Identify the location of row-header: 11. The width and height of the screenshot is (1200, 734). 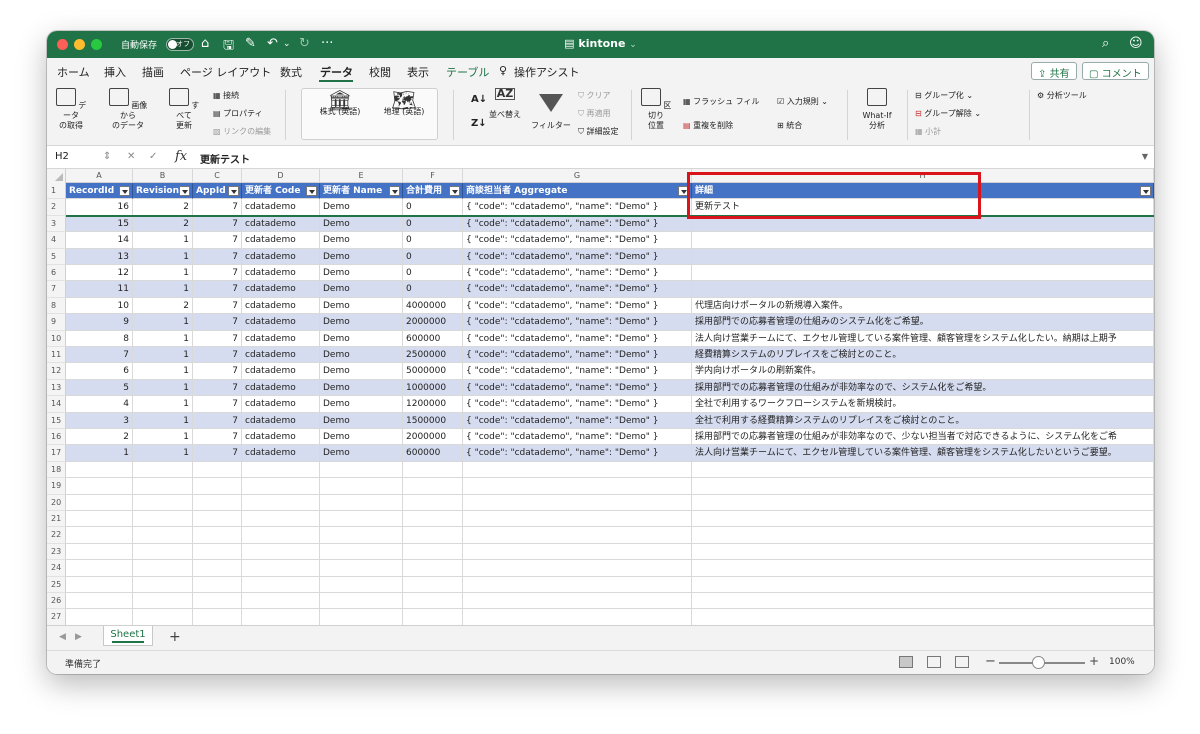
(56, 355).